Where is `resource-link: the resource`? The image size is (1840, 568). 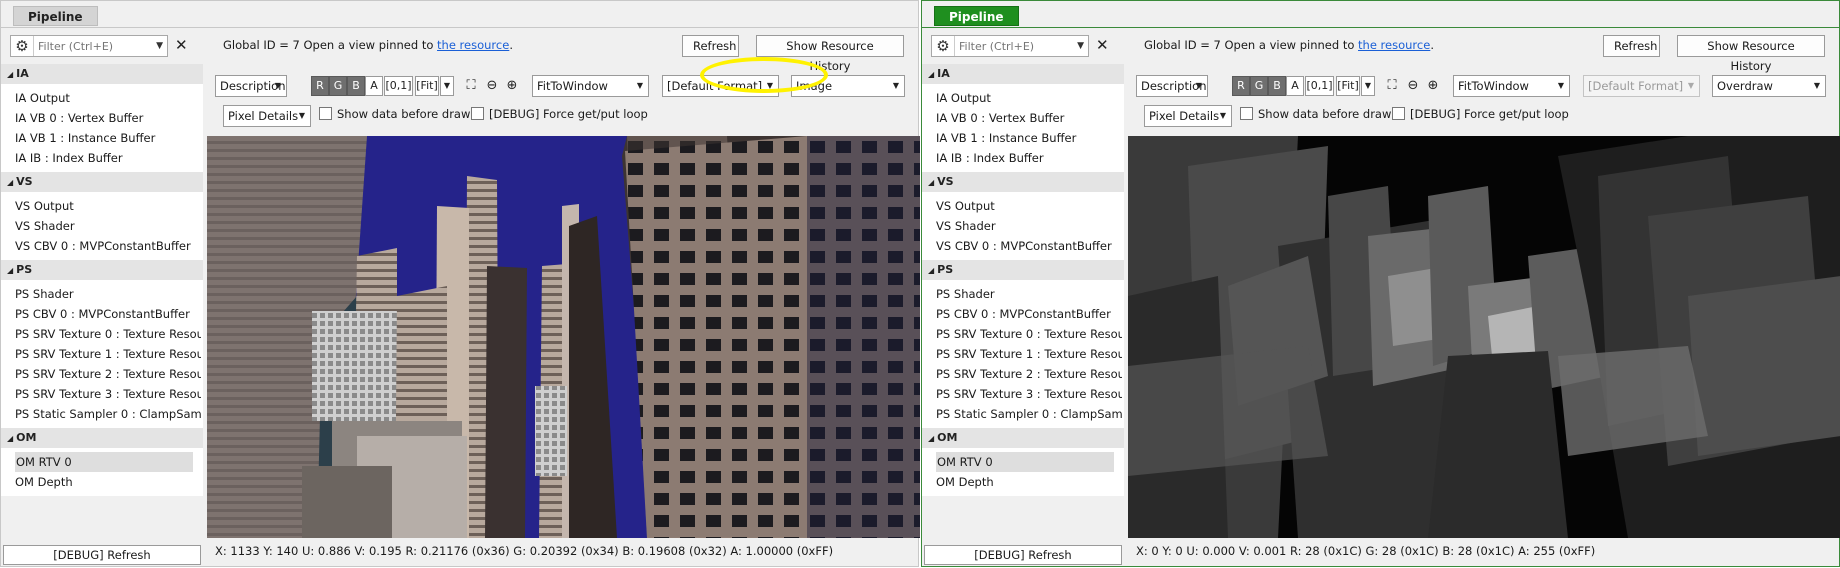 resource-link: the resource is located at coordinates (473, 45).